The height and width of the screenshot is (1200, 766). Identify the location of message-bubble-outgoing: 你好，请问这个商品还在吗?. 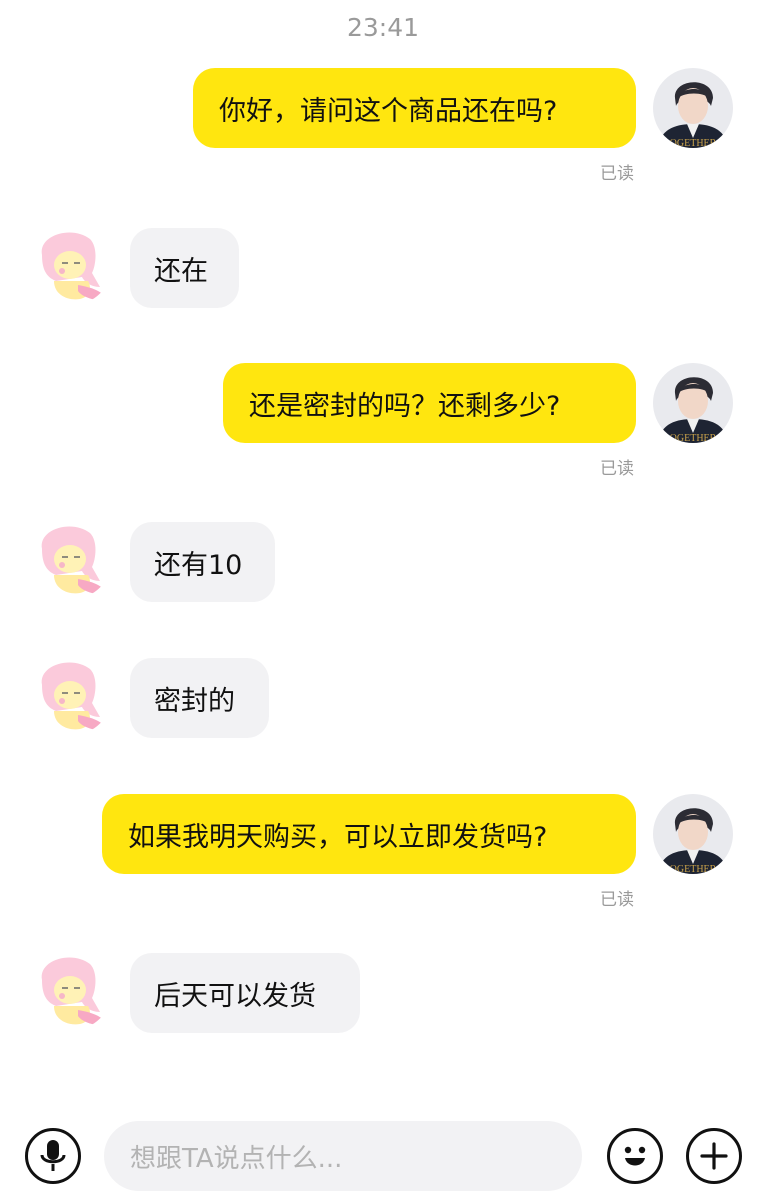
(414, 108).